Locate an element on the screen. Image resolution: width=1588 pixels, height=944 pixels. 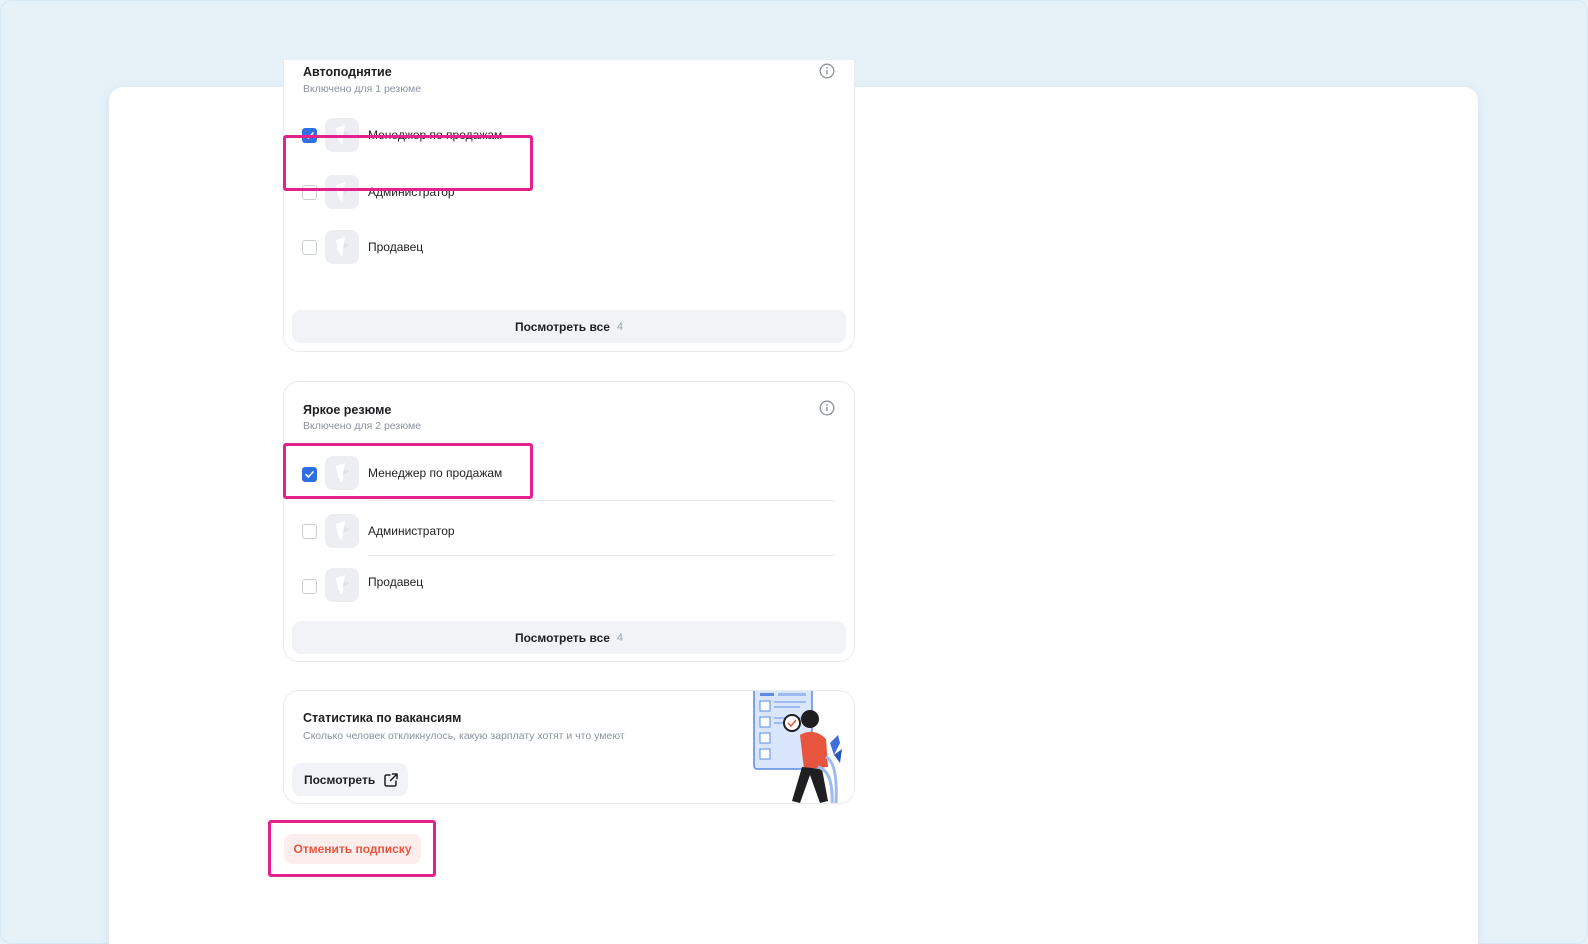
view-stats-button: Посмотреть is located at coordinates (350, 779).